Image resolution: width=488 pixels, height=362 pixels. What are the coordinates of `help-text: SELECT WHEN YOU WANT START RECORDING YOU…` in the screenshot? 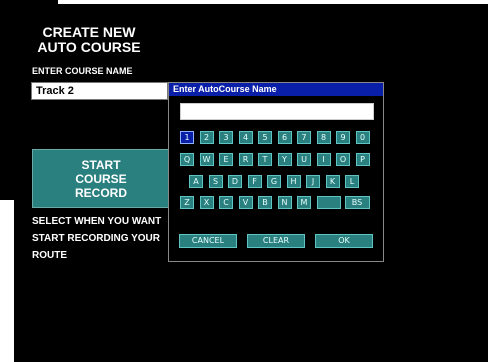 It's located at (102, 238).